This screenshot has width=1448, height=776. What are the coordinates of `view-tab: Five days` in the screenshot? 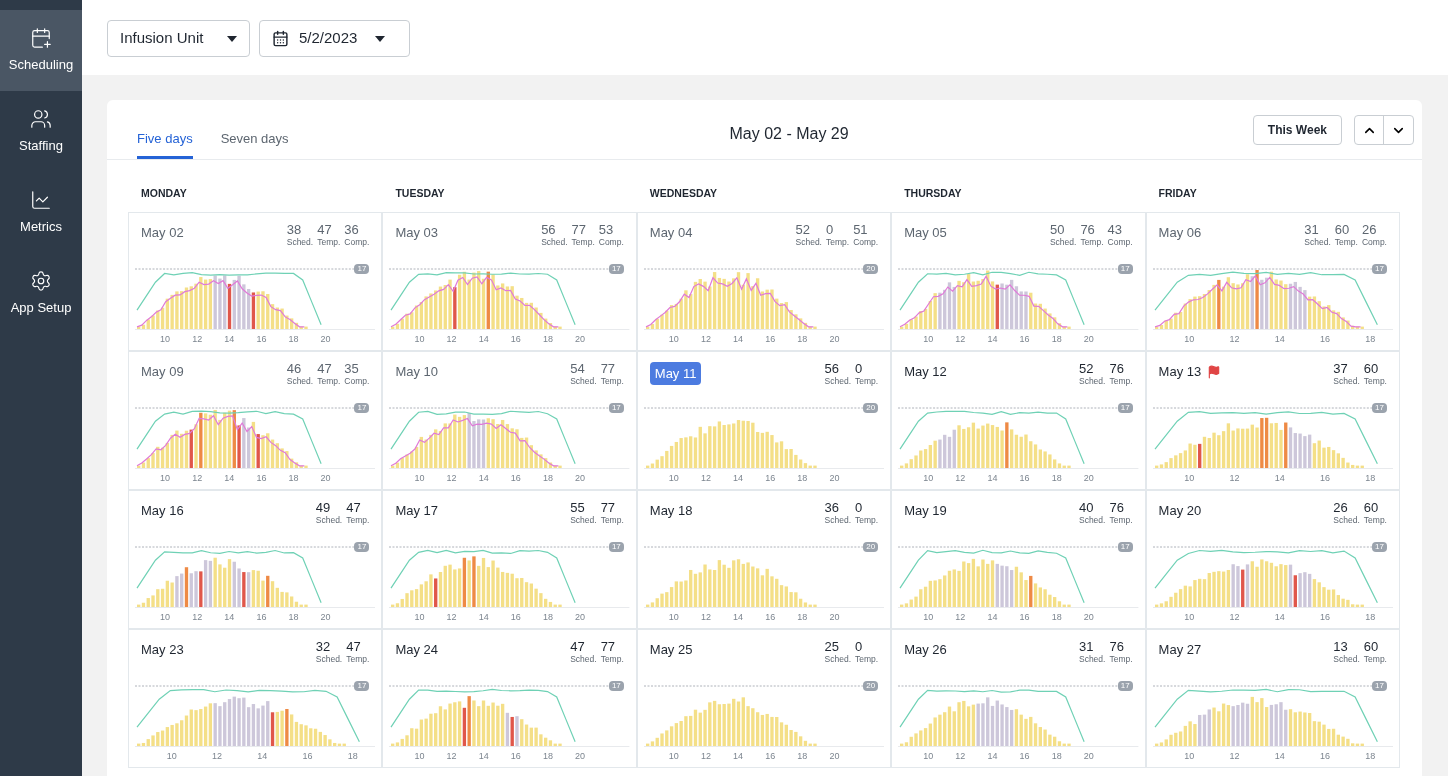 It's located at (165, 143).